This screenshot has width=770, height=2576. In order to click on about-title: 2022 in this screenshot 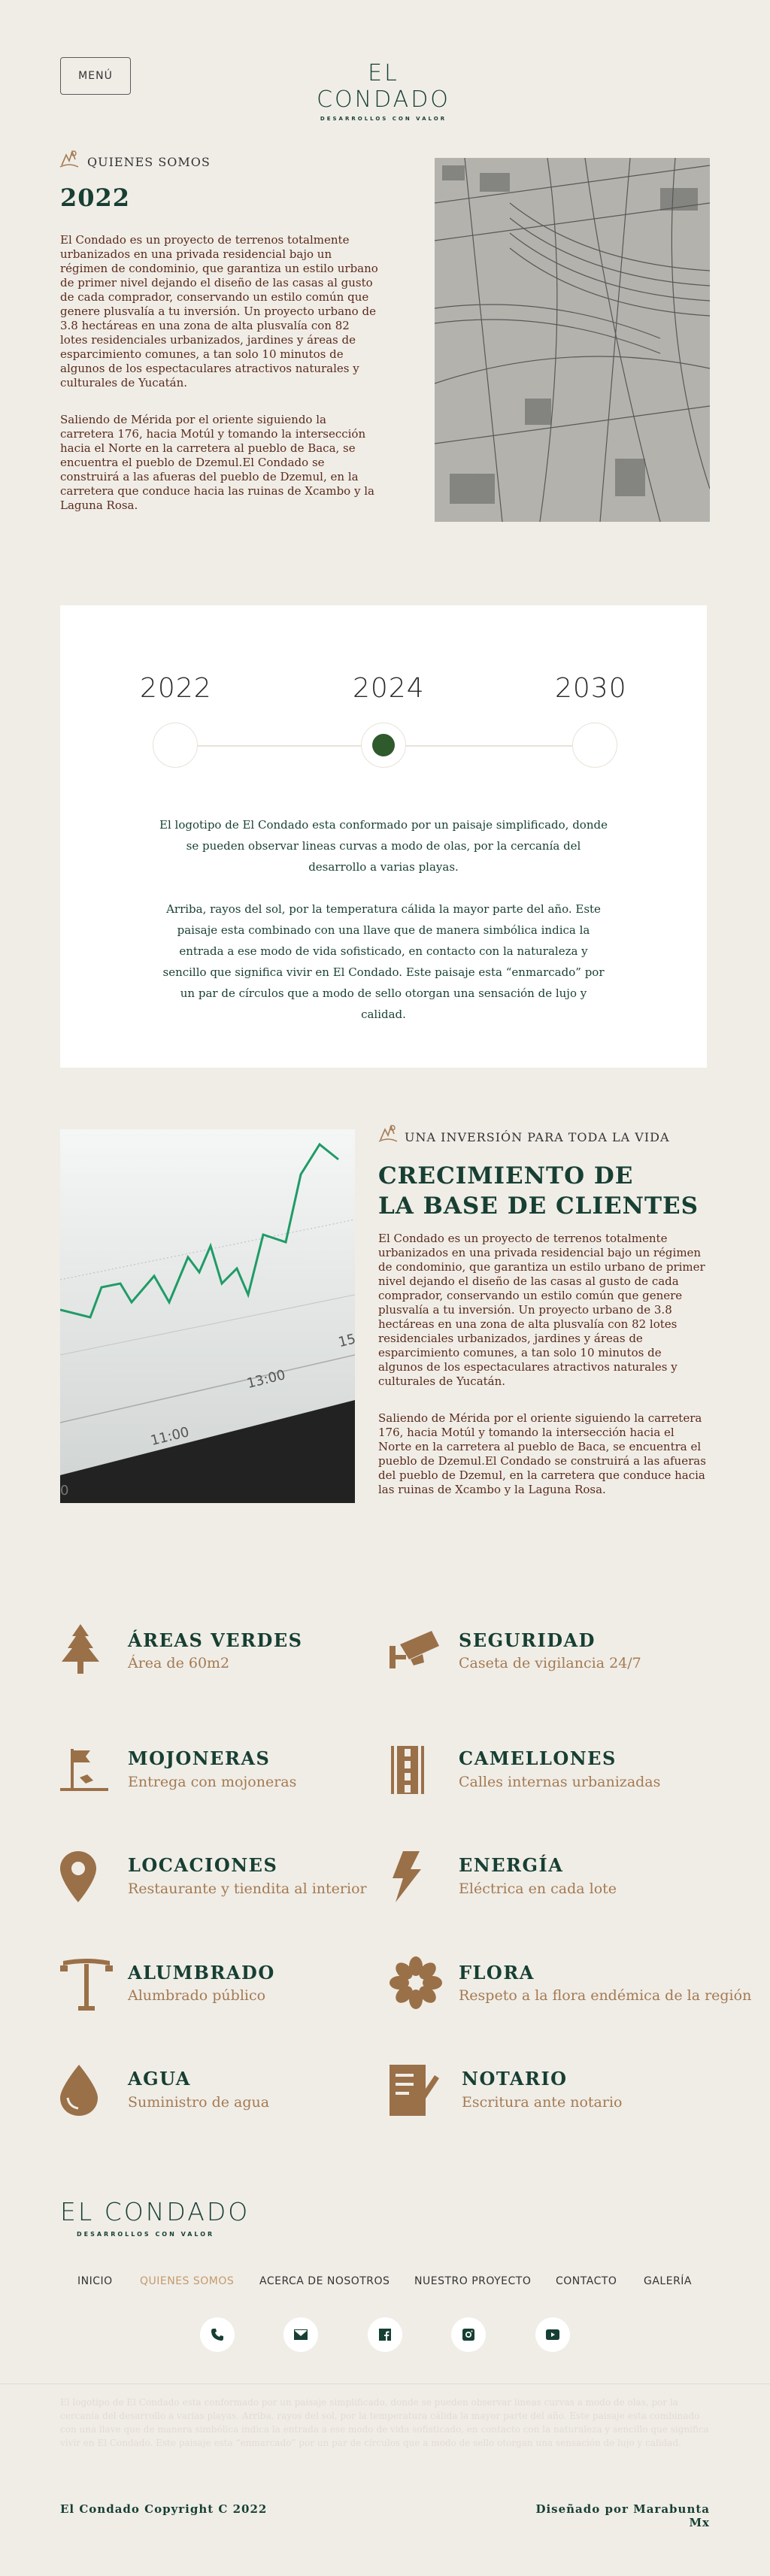, I will do `click(95, 197)`.